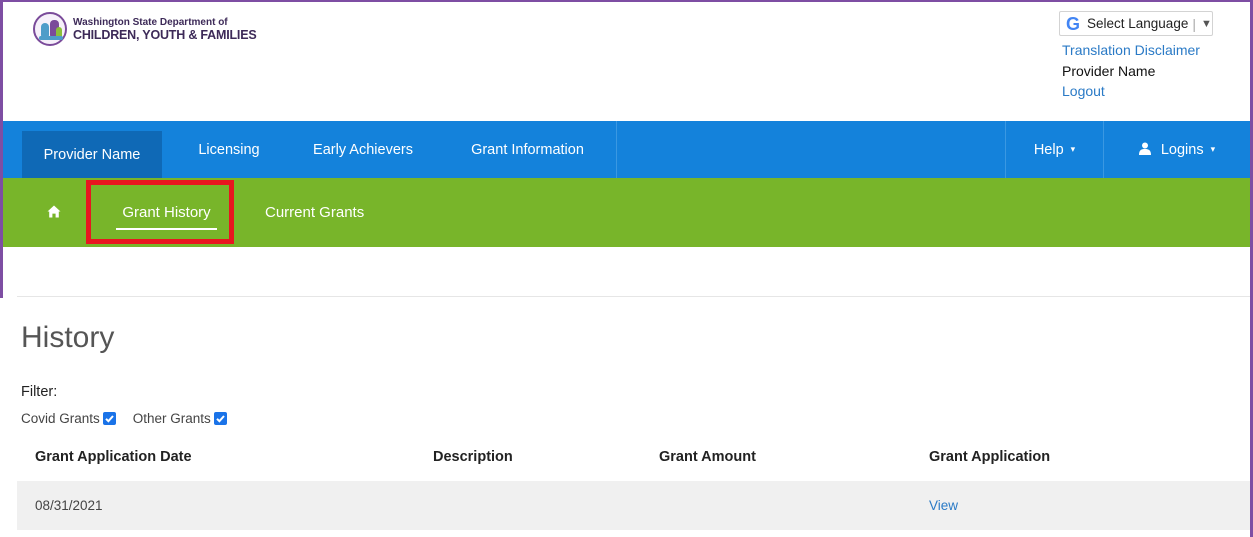  Describe the element at coordinates (1072, 23) in the screenshot. I see `google-g-icon: G` at that location.